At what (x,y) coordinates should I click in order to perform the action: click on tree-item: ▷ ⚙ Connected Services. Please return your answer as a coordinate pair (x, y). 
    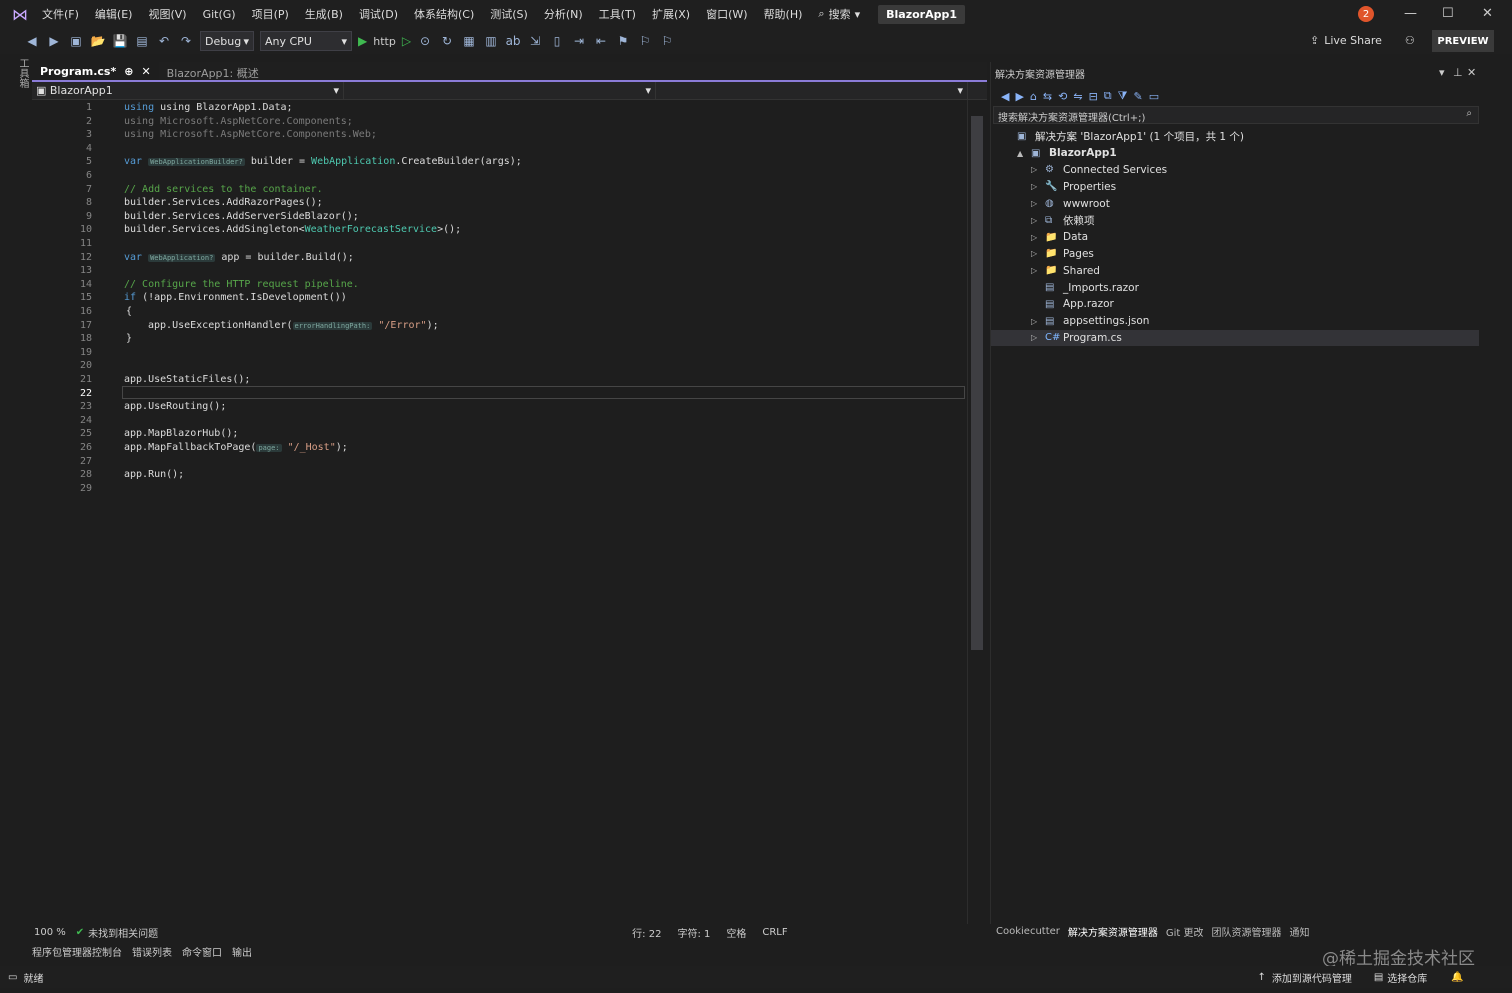
    Looking at the image, I should click on (1235, 170).